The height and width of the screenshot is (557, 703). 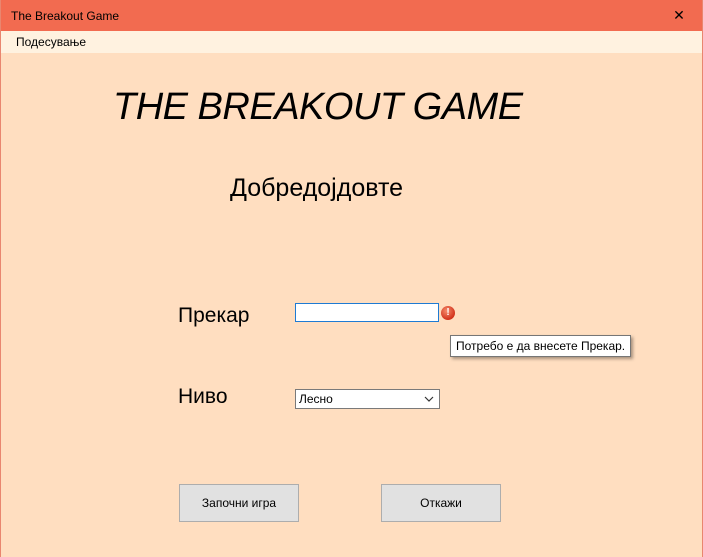 I want to click on start-game-button: Започни игра, so click(x=239, y=503).